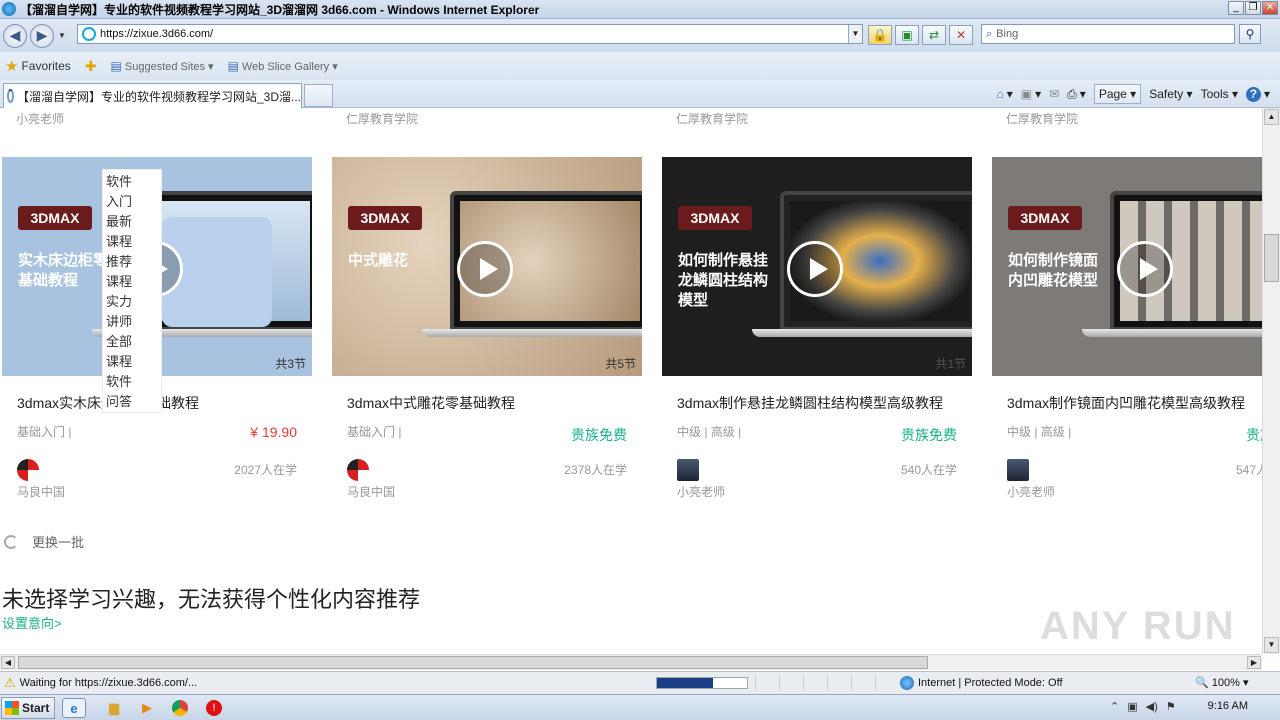 The width and height of the screenshot is (1280, 720). What do you see at coordinates (1221, 682) in the screenshot?
I see `zoom-control: 🔍 100% ▾` at bounding box center [1221, 682].